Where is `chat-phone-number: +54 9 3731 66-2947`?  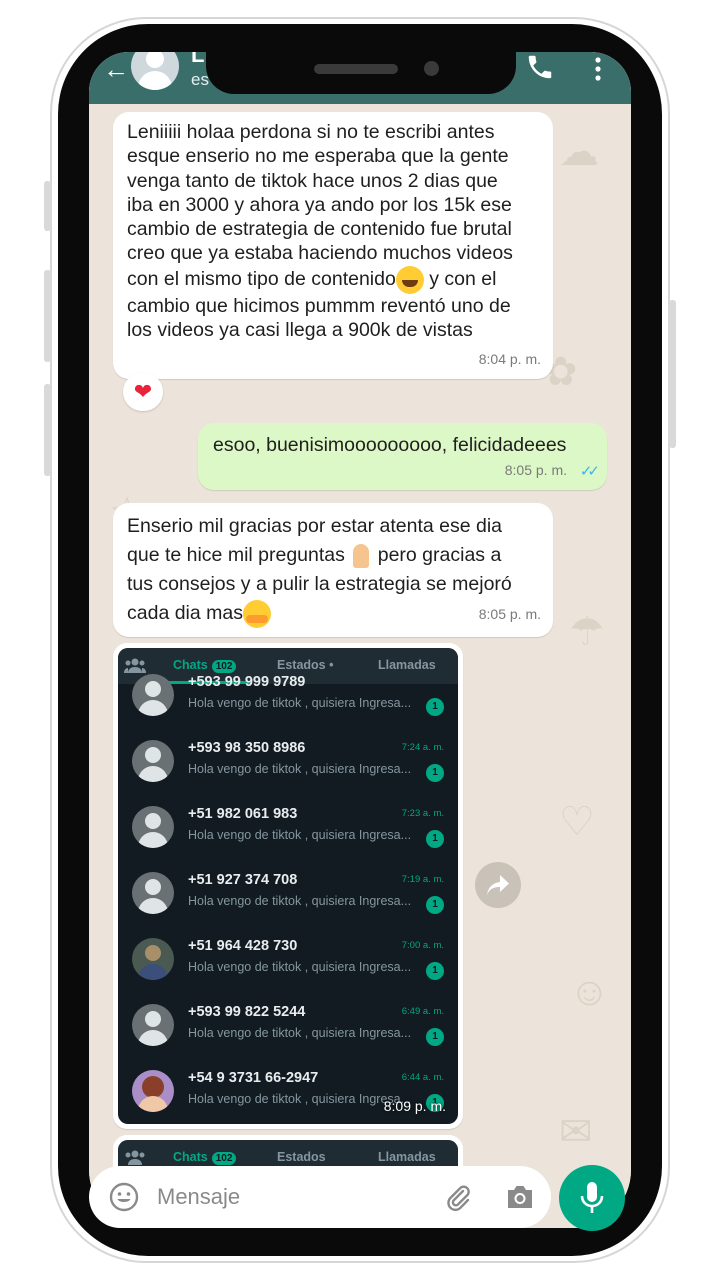
chat-phone-number: +54 9 3731 66-2947 is located at coordinates (253, 1078).